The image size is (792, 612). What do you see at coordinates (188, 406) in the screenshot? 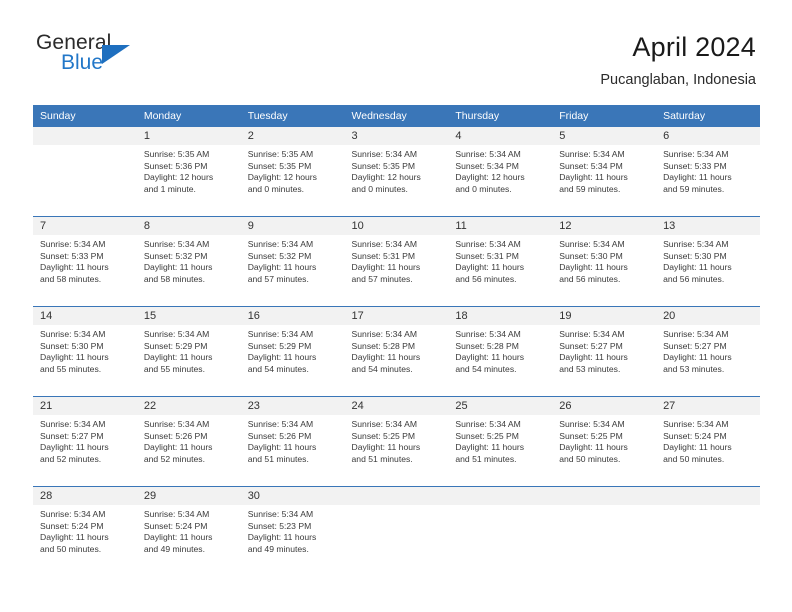
I see `day-number: 22` at bounding box center [188, 406].